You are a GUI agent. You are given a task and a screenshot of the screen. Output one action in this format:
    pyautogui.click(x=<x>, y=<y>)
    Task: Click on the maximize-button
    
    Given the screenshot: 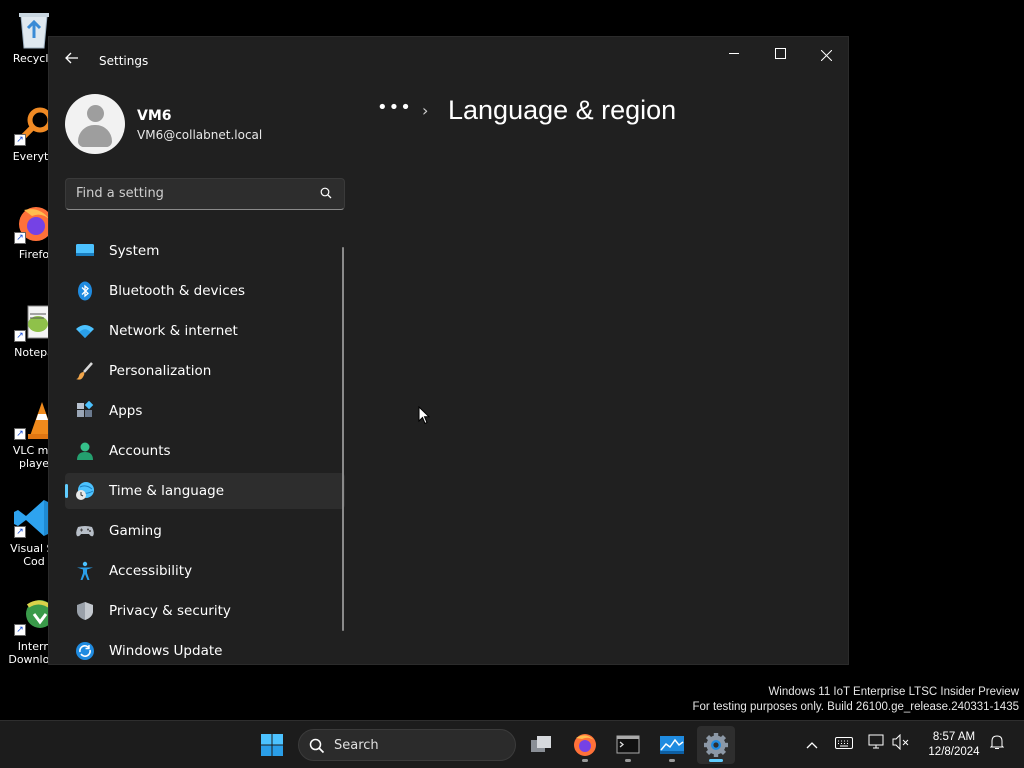 What is the action you would take?
    pyautogui.click(x=780, y=56)
    